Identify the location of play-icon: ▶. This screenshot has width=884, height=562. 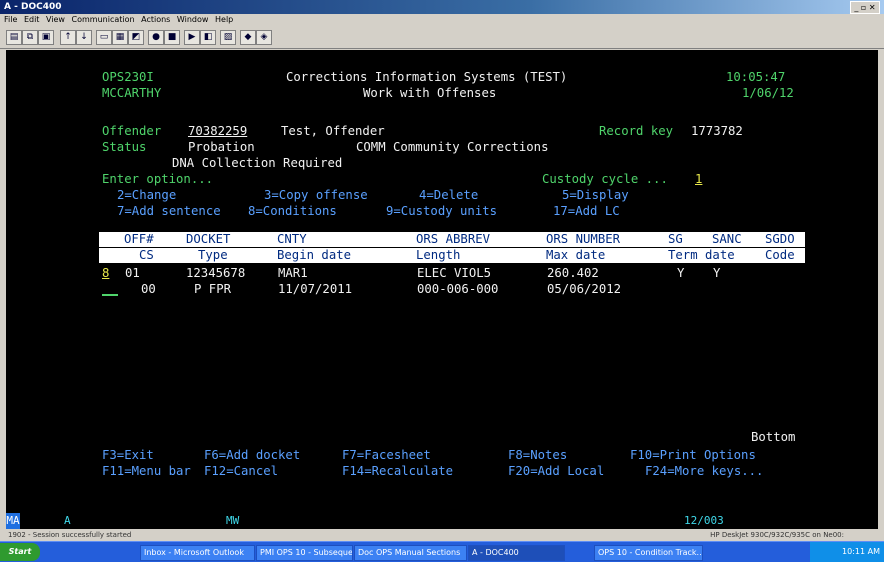
(192, 37).